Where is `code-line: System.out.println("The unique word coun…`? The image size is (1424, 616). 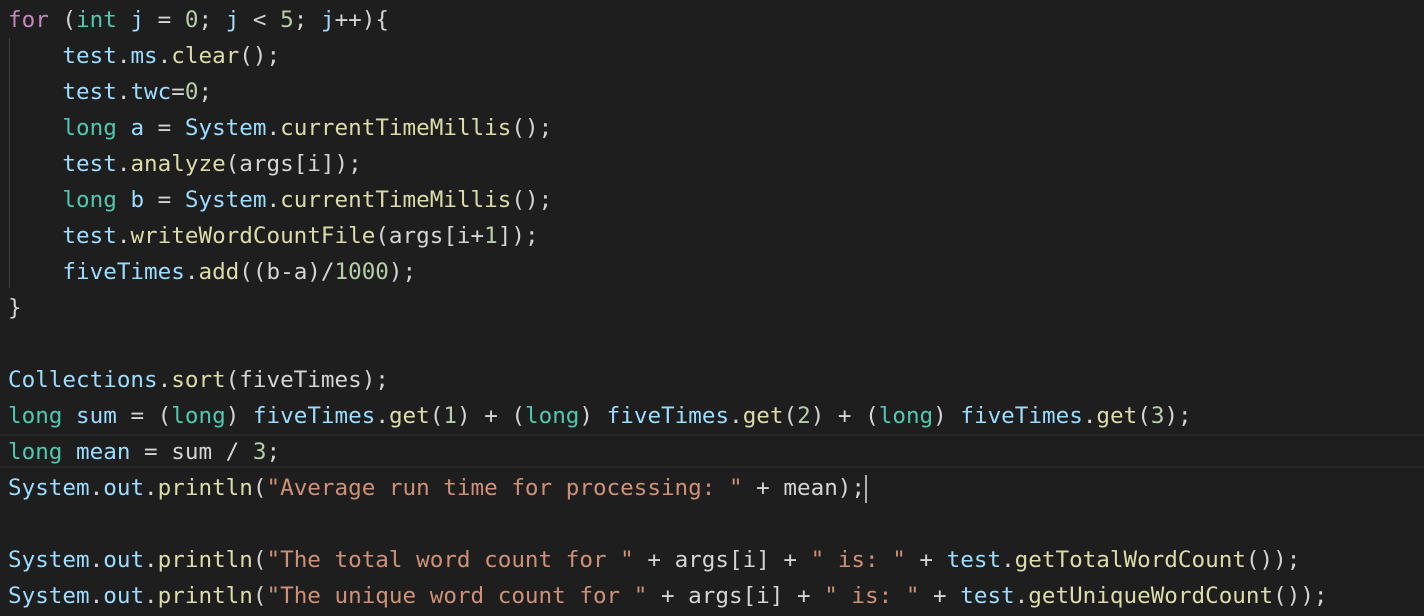 code-line: System.out.println("The unique word coun… is located at coordinates (668, 596).